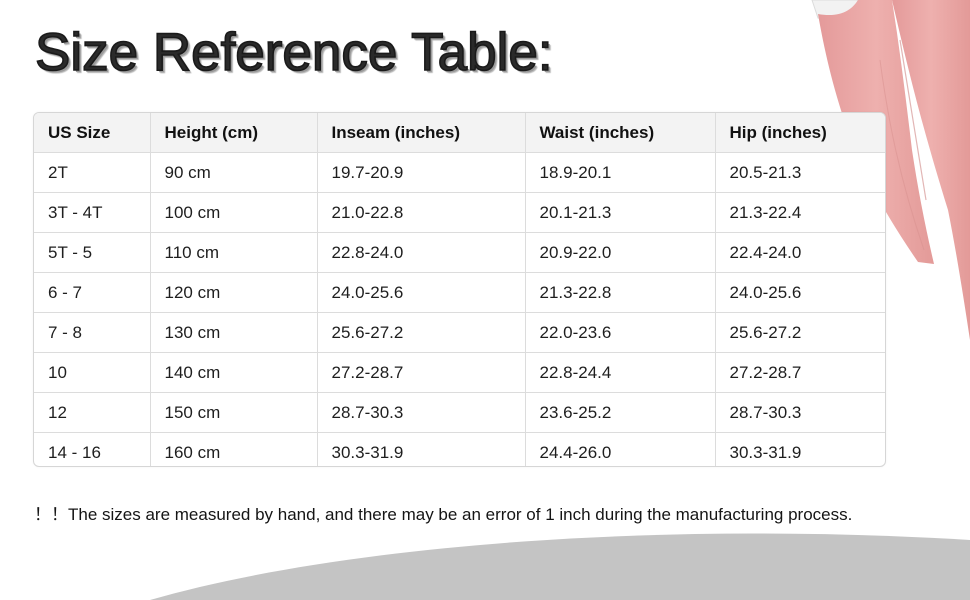  Describe the element at coordinates (421, 172) in the screenshot. I see `cell-inseam: 19.7-20.9` at that location.